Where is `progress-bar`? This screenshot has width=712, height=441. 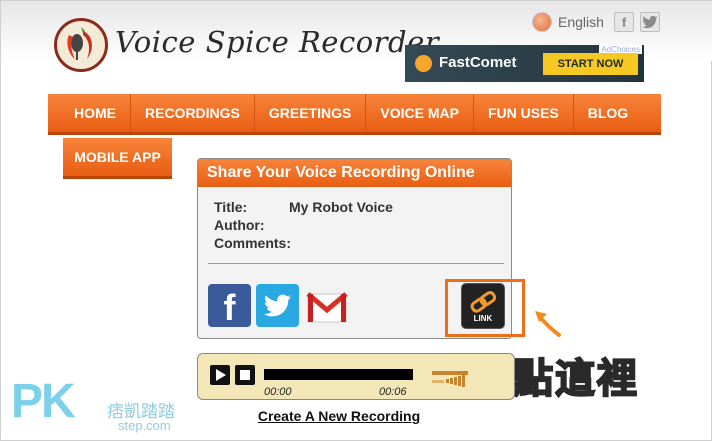 progress-bar is located at coordinates (338, 374).